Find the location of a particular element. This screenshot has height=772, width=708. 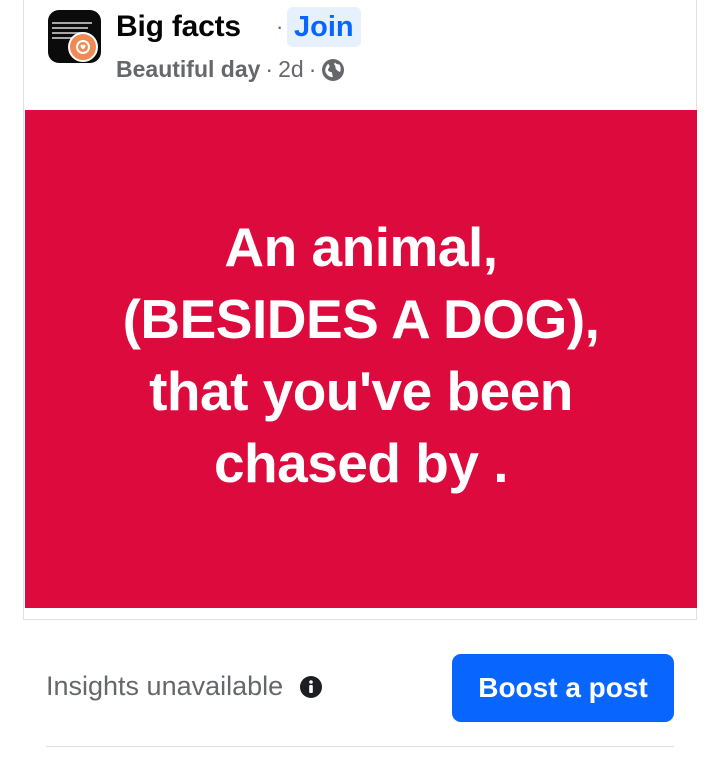

insights-status: Insights unavailable is located at coordinates (184, 686).